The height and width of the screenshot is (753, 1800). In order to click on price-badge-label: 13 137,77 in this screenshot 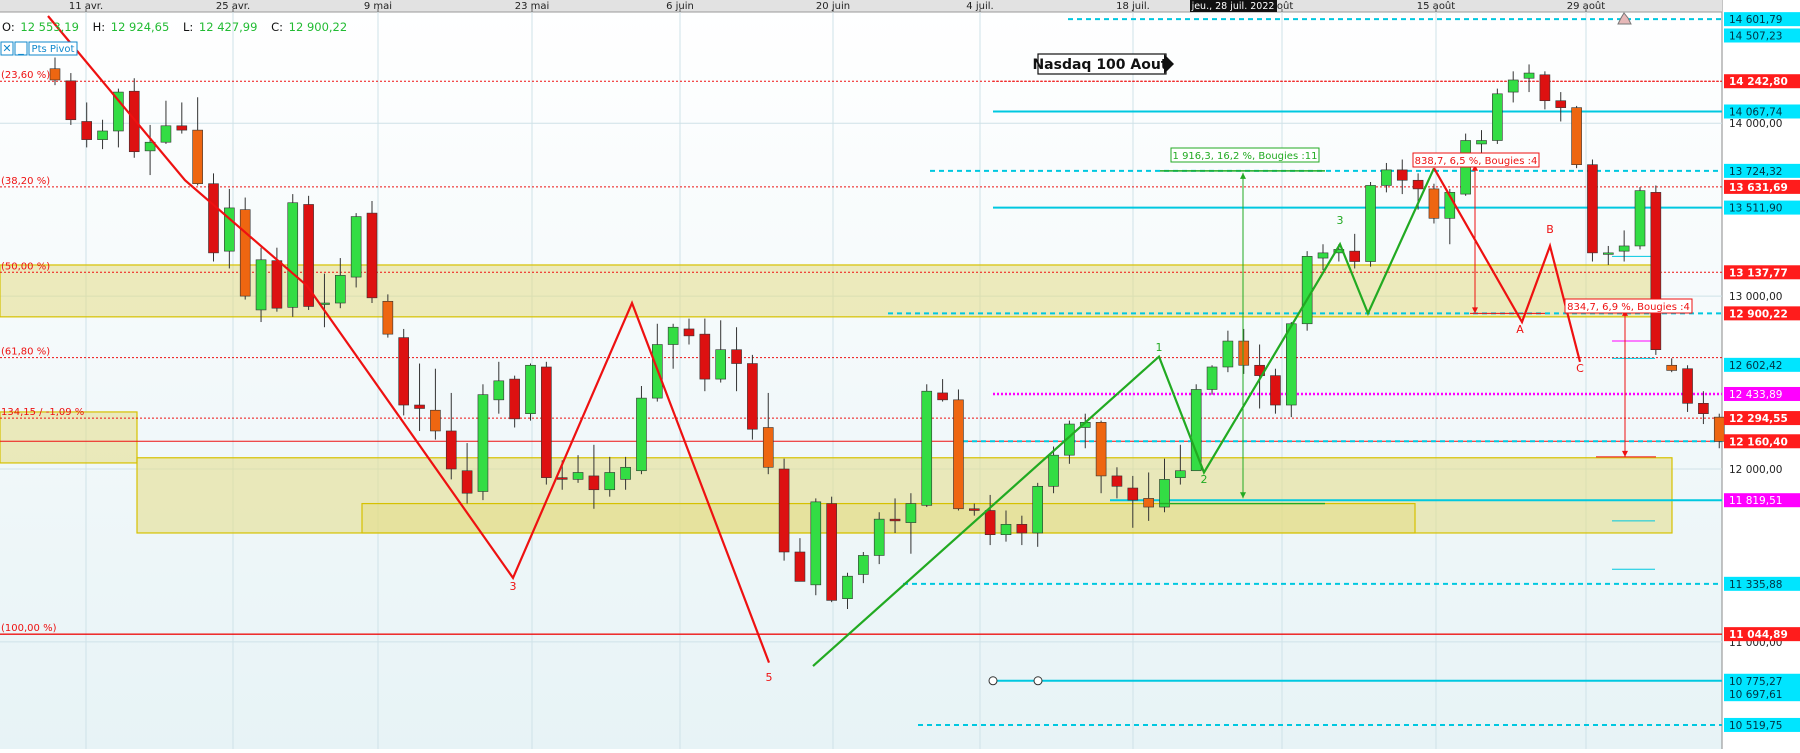, I will do `click(1758, 273)`.